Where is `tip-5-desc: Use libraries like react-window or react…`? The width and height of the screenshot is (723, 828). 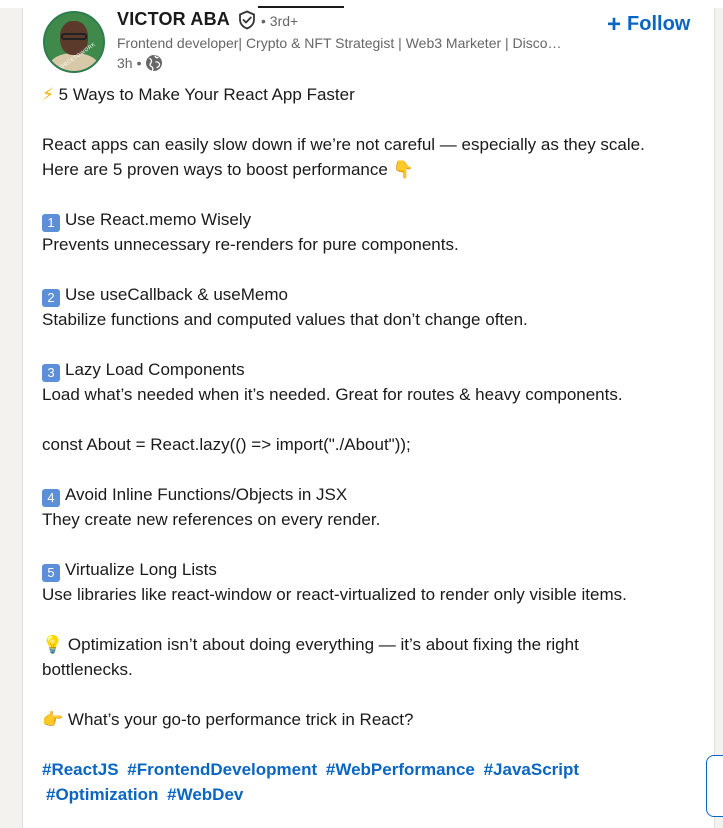
tip-5-desc: Use libraries like react-window or react… is located at coordinates (334, 594).